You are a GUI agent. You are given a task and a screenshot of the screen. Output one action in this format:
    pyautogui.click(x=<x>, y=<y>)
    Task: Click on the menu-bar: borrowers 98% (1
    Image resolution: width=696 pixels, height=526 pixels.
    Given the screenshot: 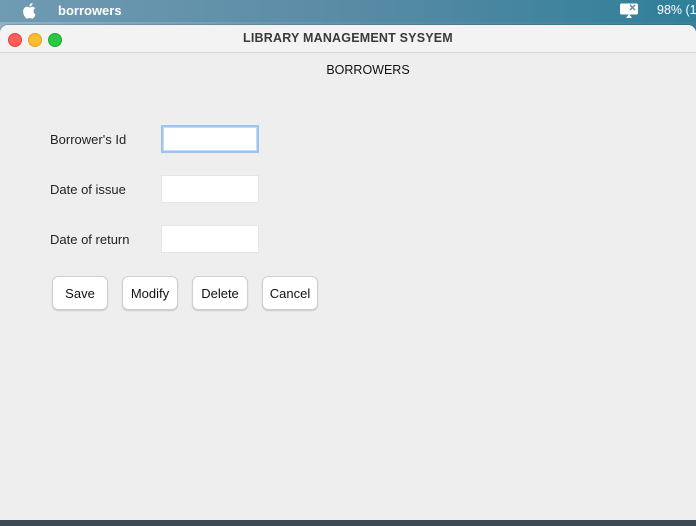 What is the action you would take?
    pyautogui.click(x=348, y=11)
    